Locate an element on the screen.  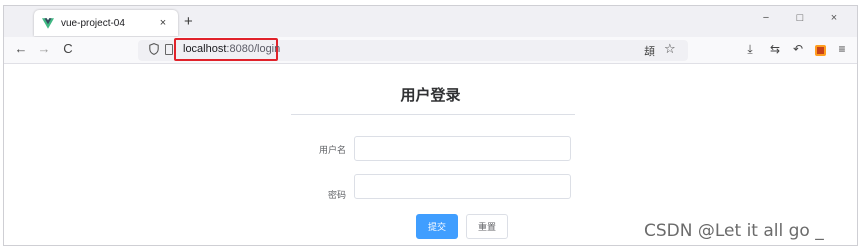
addon-icon is located at coordinates (820, 50).